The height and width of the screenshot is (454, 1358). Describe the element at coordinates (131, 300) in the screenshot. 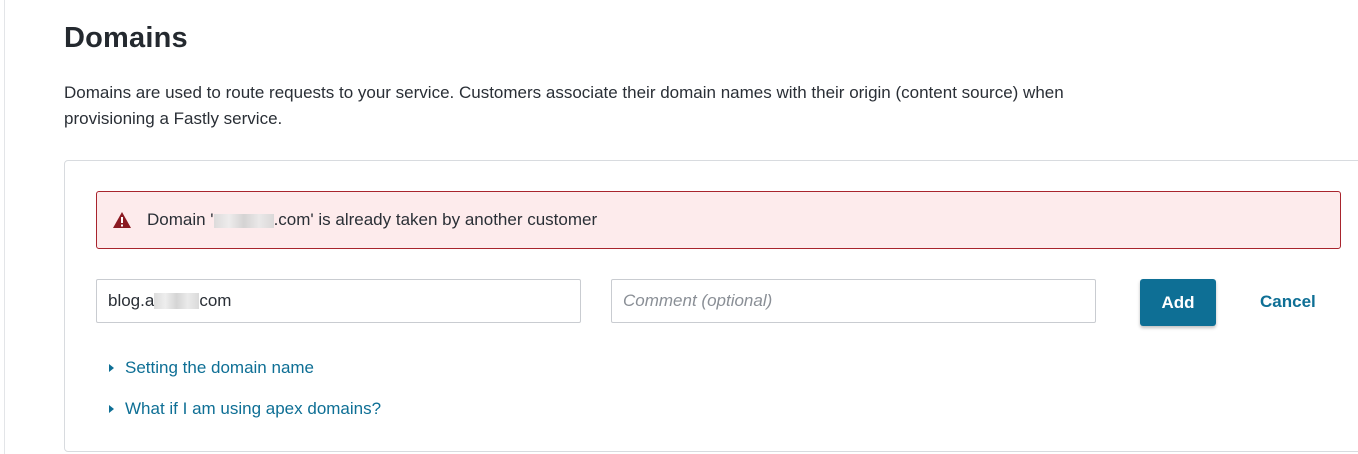

I see `domain-value-prefix: blog.a` at that location.